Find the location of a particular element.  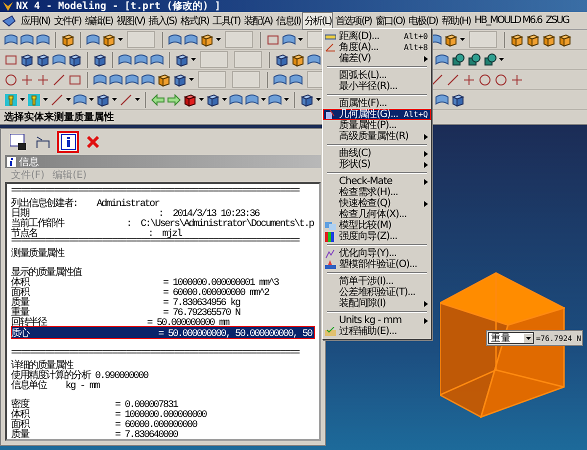

info-line: 使用精度计算的分析 0.990000000 is located at coordinates (163, 373).